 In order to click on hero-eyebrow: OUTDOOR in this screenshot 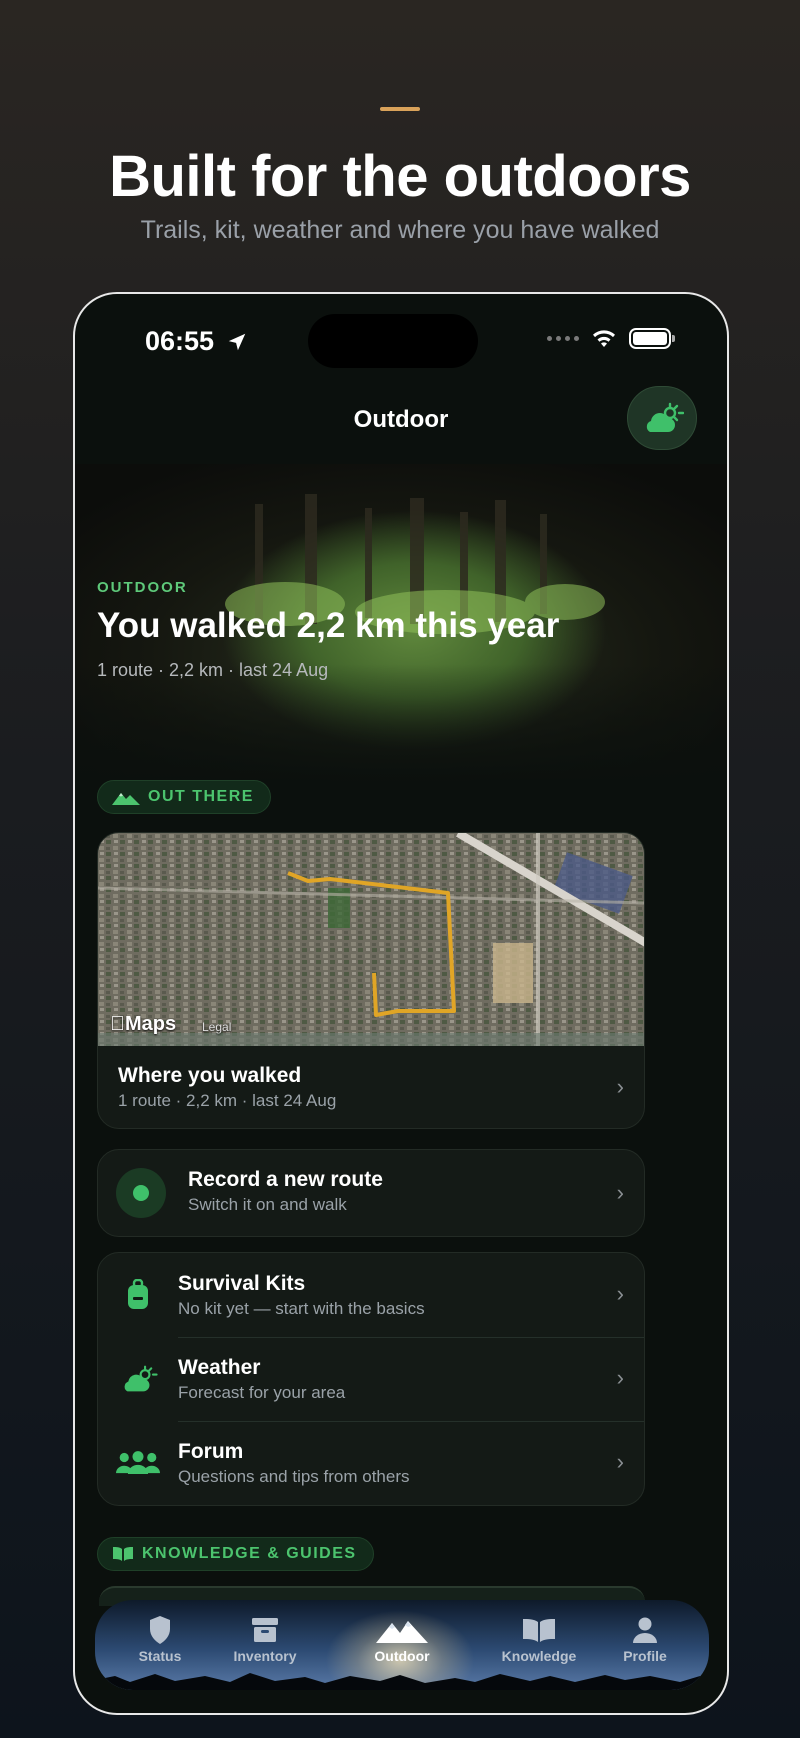, I will do `click(142, 587)`.